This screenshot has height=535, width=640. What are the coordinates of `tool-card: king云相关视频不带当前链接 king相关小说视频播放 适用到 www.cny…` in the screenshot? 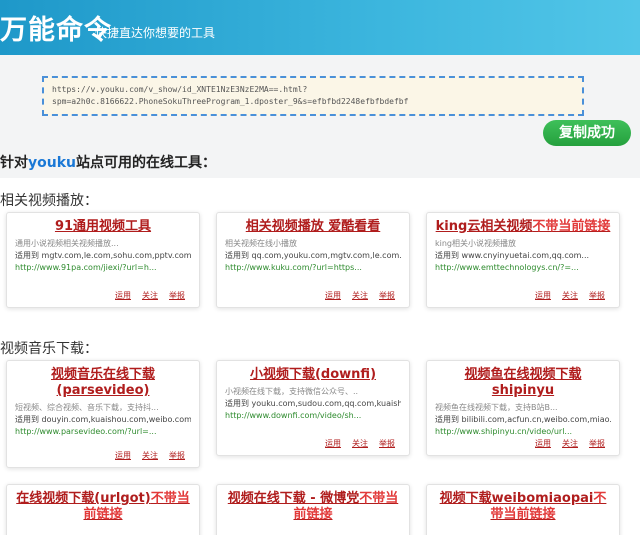 It's located at (523, 260).